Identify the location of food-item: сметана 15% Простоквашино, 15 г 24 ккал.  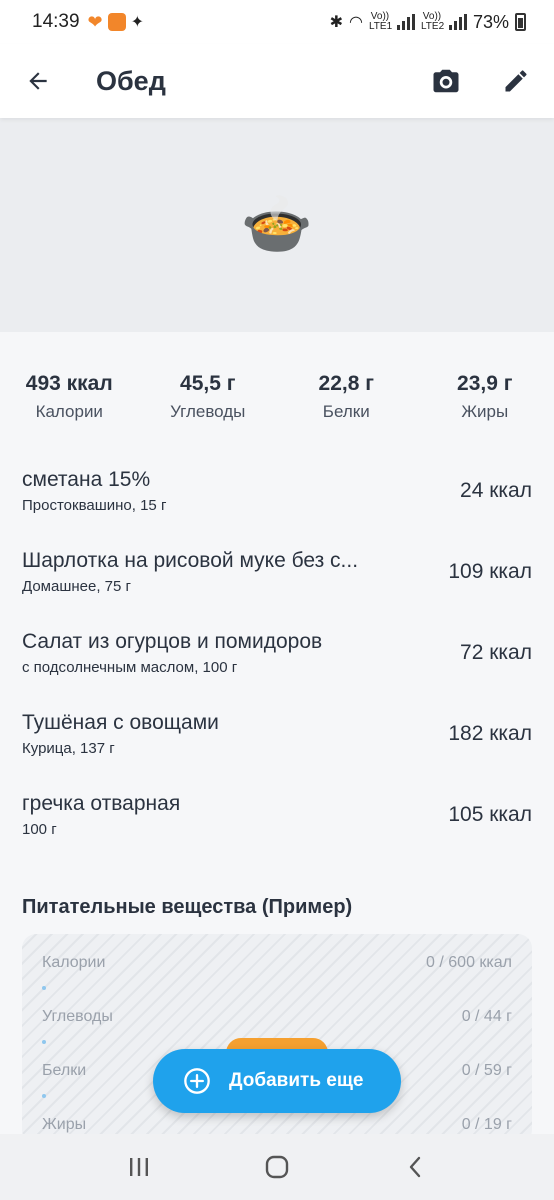
(277, 490).